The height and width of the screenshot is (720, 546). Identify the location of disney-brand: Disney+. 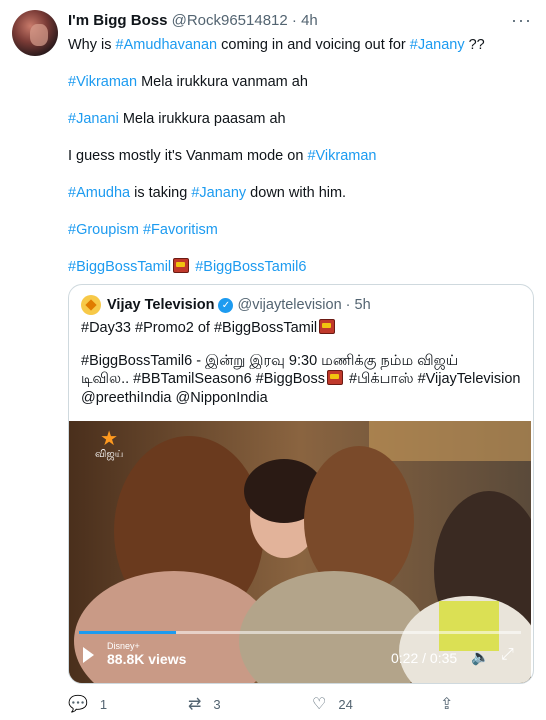
(123, 646).